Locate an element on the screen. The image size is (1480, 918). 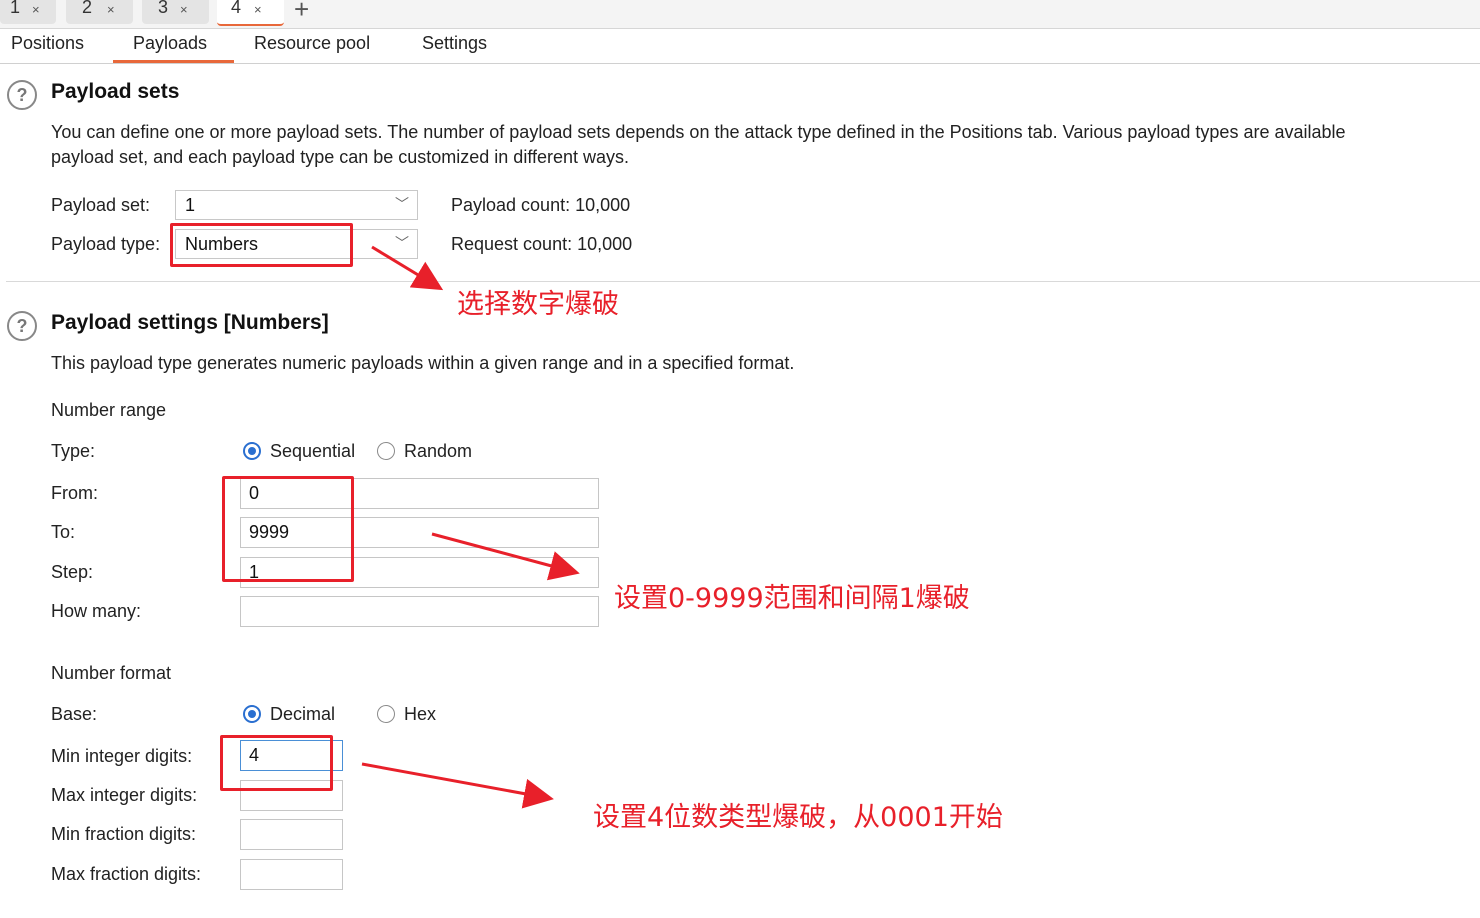
annotation-select-numbers: 选择数字爆破 is located at coordinates (538, 304).